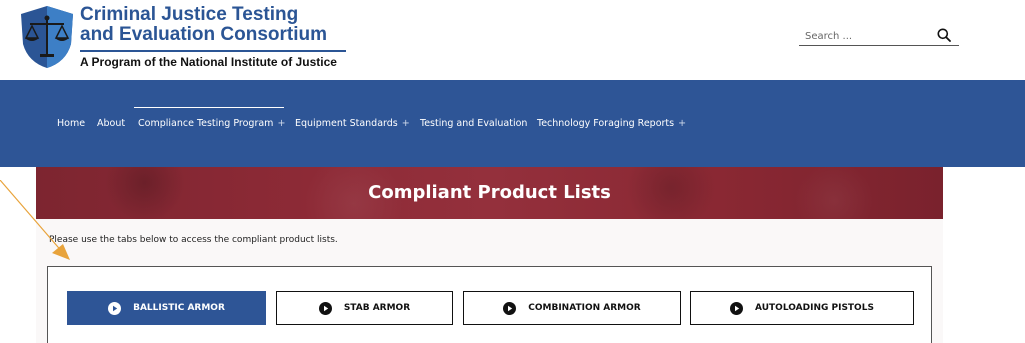  Describe the element at coordinates (814, 308) in the screenshot. I see `tab-label: AUTOLOADING PISTOLS` at that location.